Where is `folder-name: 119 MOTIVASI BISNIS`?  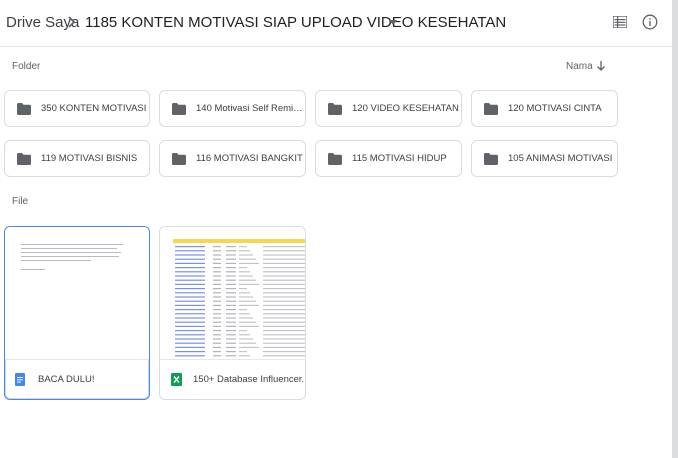
folder-name: 119 MOTIVASI BISNIS is located at coordinates (89, 158).